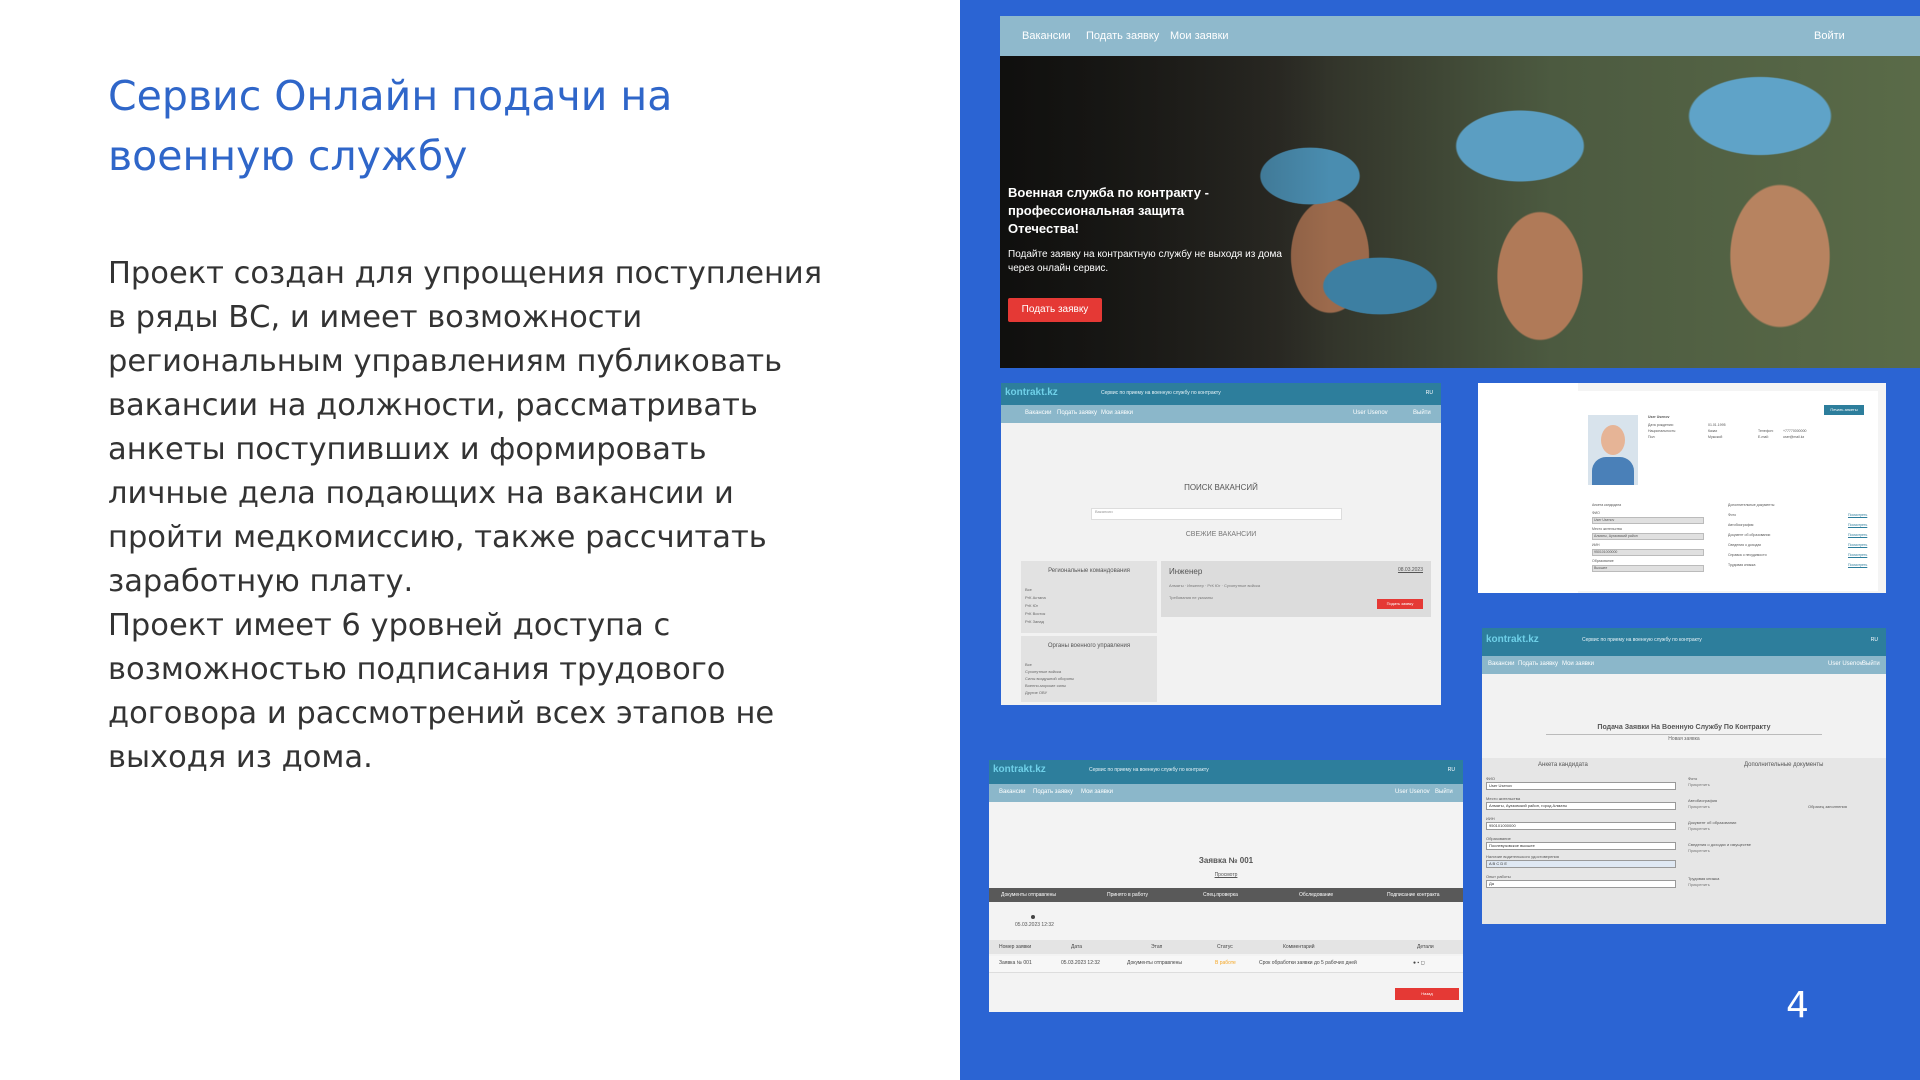 This screenshot has width=1920, height=1080. I want to click on gender-label: Пол:, so click(1652, 437).